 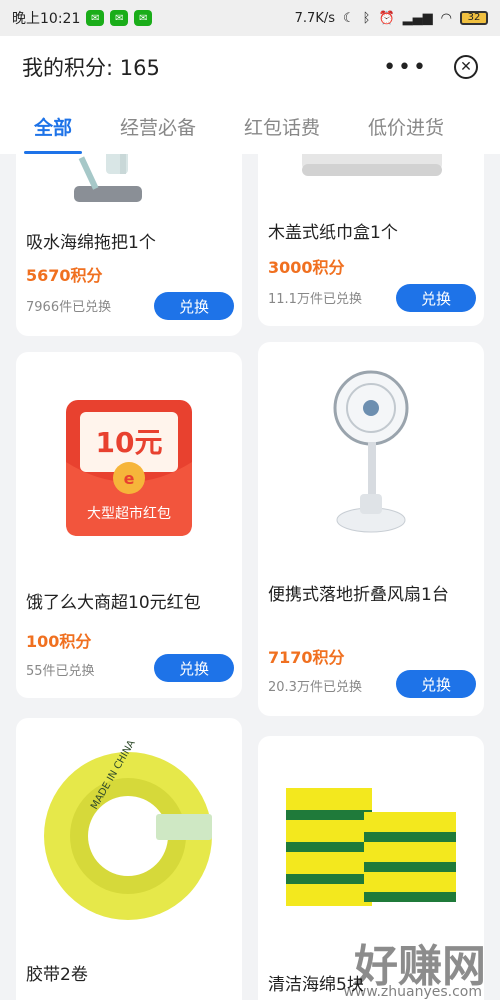 I want to click on product-card: MADE IN CHINA 胶带2卷, so click(x=129, y=859).